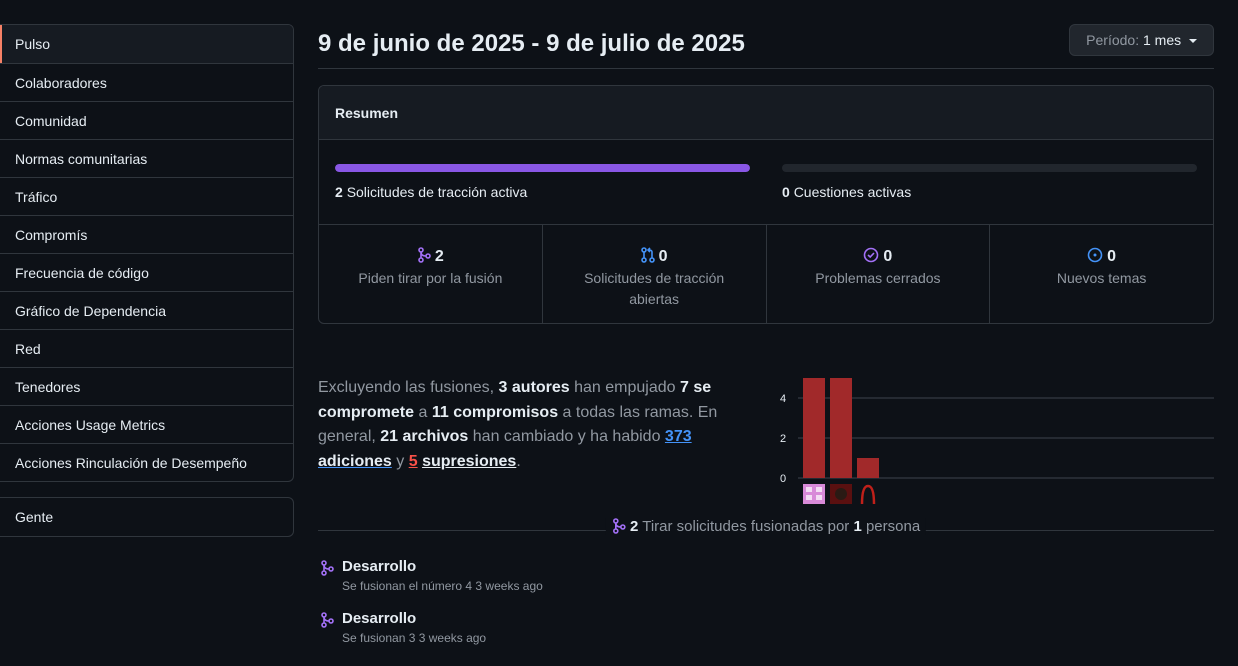  What do you see at coordinates (146, 158) in the screenshot?
I see `sidebar-item-community-standards: Normas comunitarias` at bounding box center [146, 158].